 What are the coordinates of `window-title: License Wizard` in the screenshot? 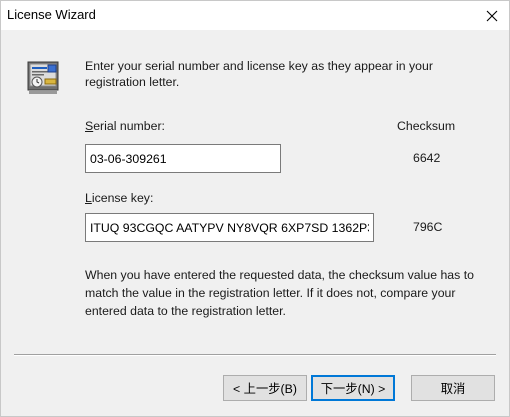 It's located at (51, 14).